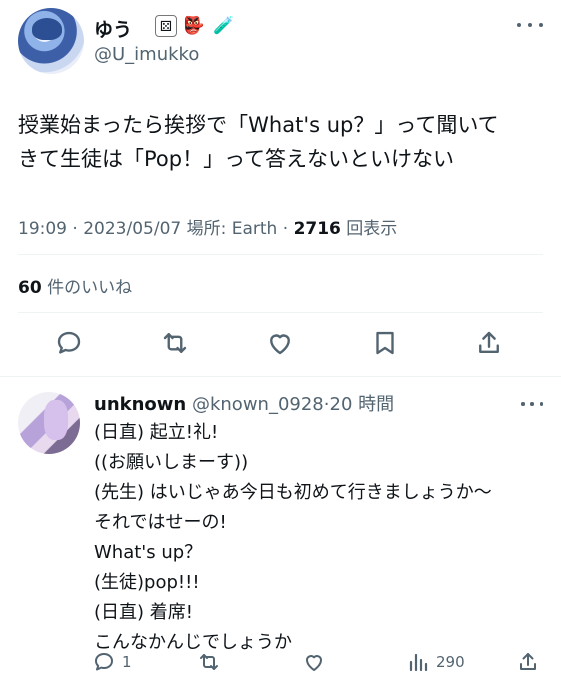 The height and width of the screenshot is (680, 561). I want to click on reply-reply-button: 1, so click(112, 662).